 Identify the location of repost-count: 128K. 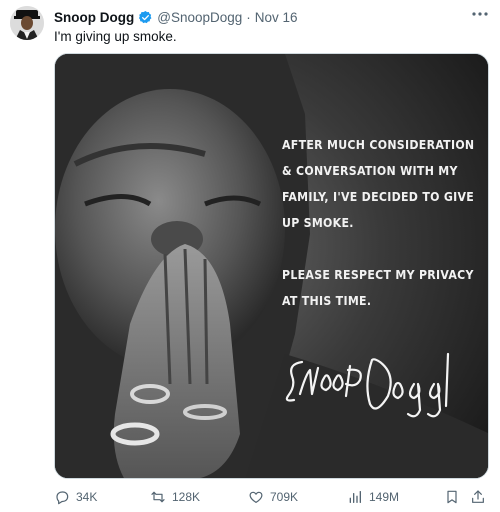
(186, 497).